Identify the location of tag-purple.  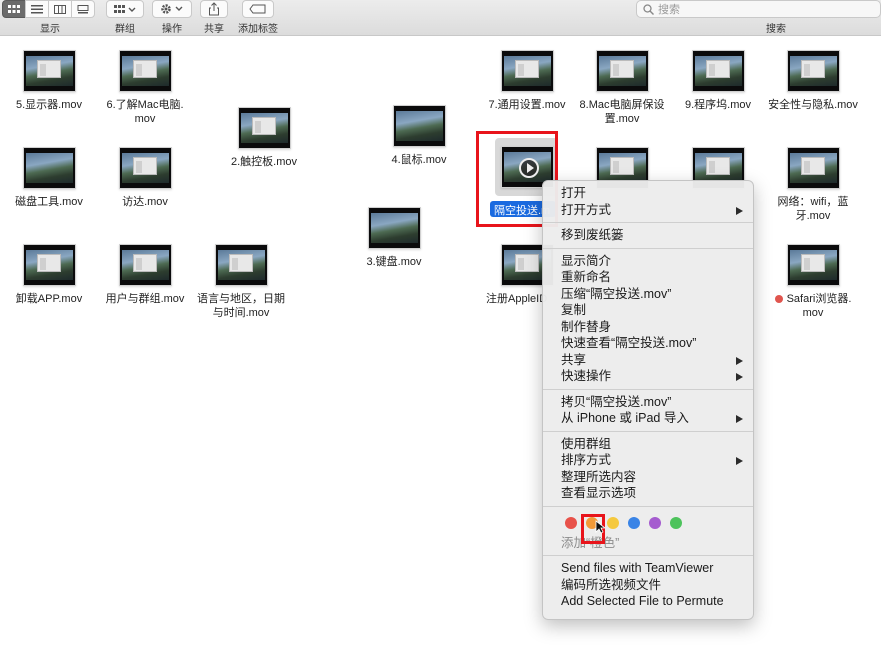
(655, 522).